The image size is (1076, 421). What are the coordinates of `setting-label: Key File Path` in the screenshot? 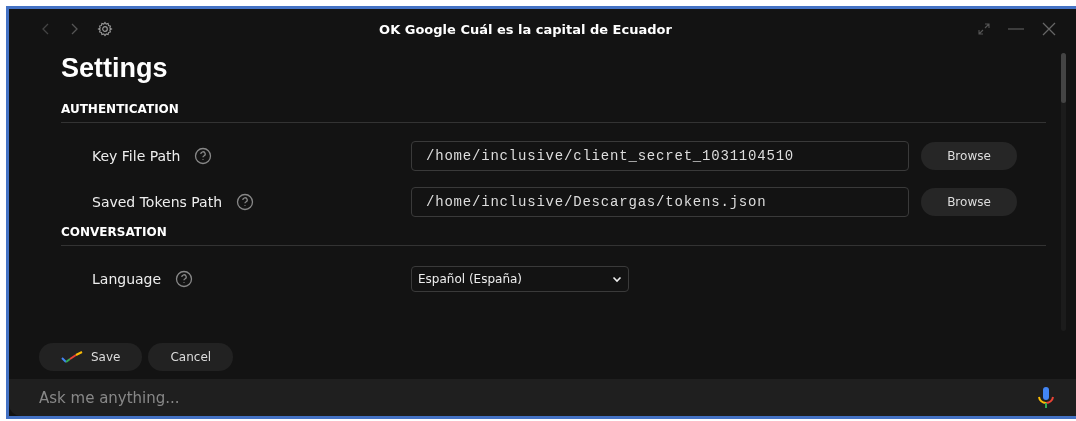 It's located at (136, 156).